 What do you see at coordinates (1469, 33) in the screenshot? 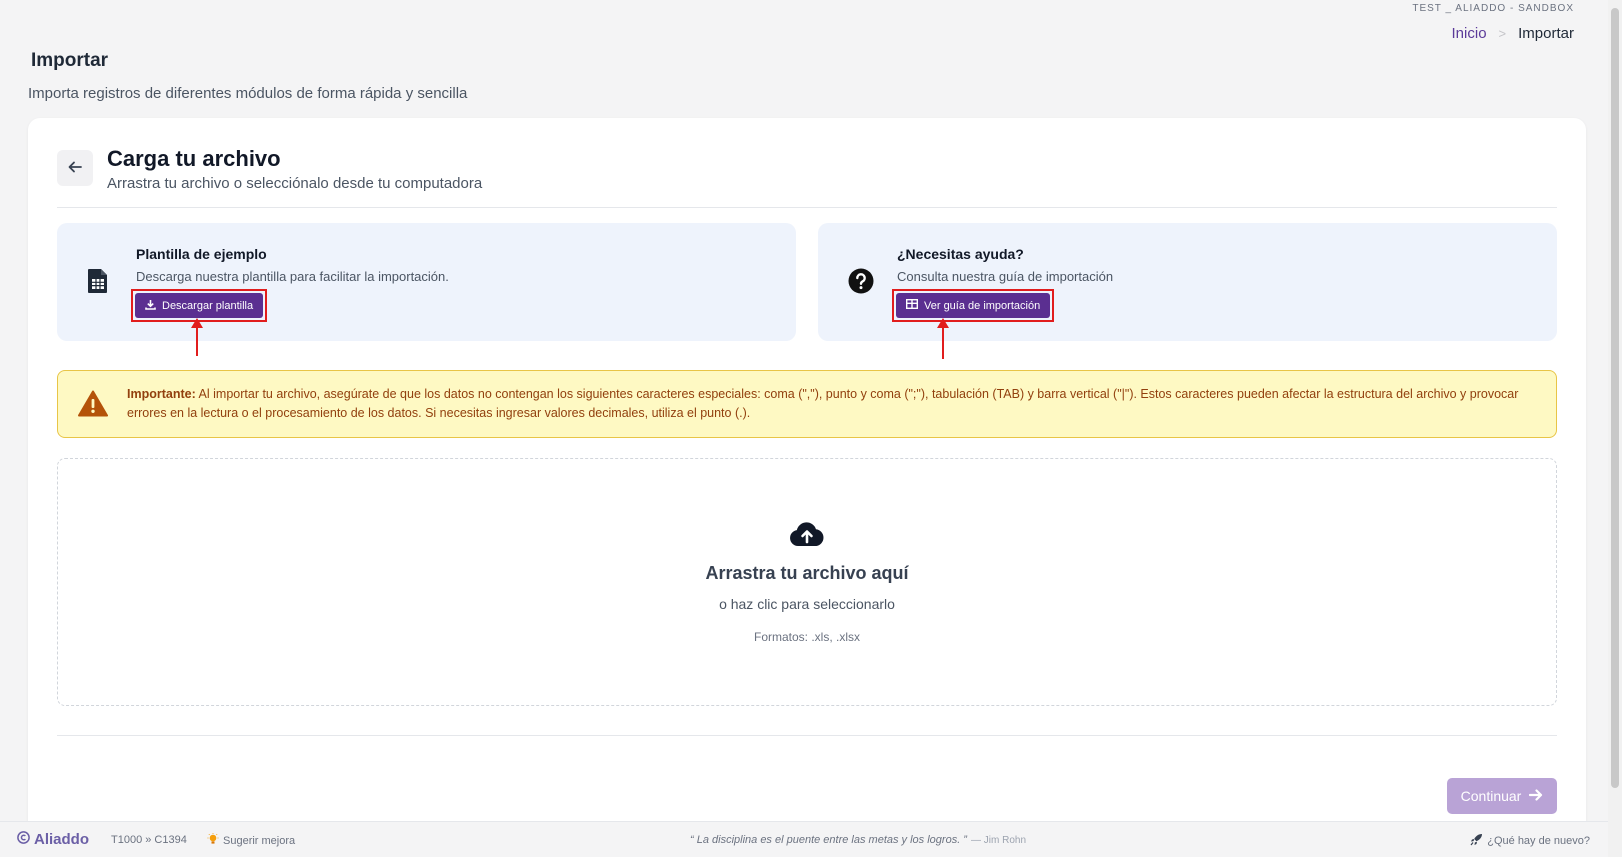
I see `breadcrumb-home-link: Inicio` at bounding box center [1469, 33].